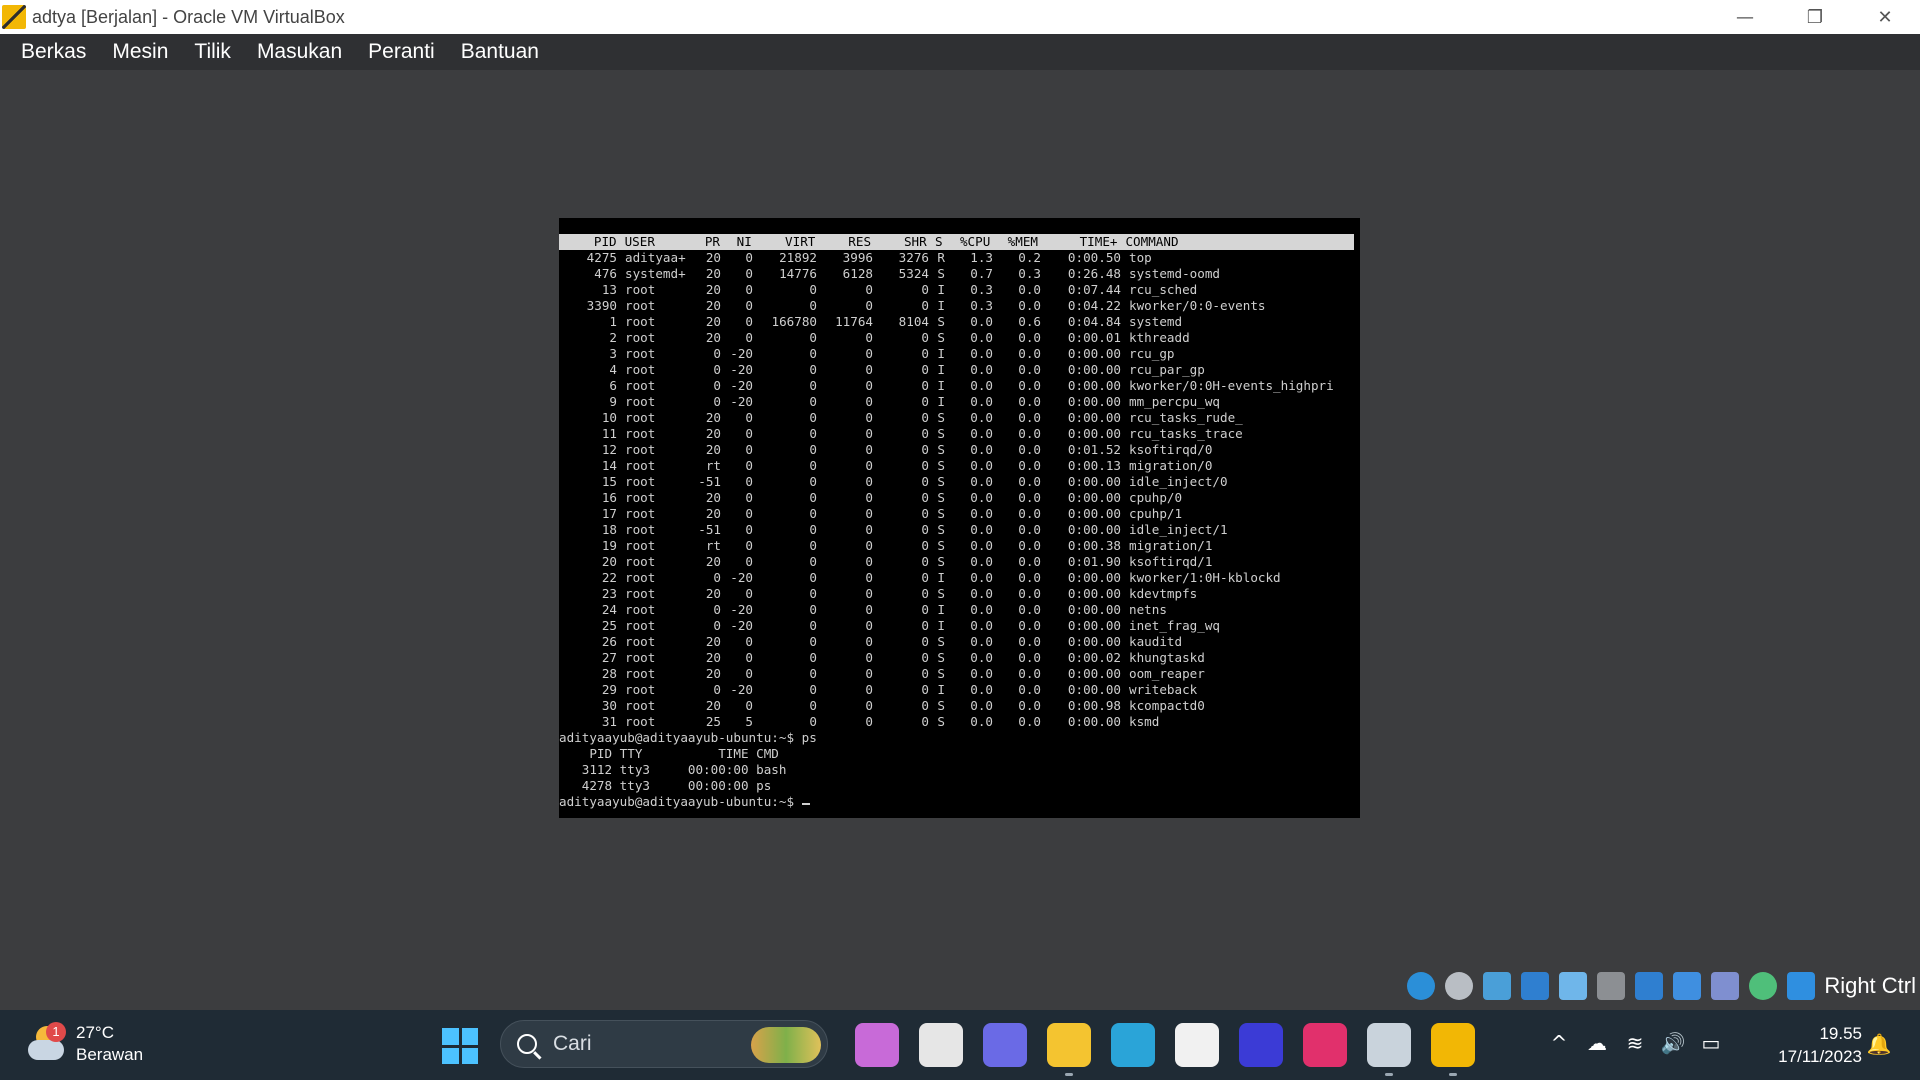  I want to click on taskbar-apps, so click(1165, 1049).